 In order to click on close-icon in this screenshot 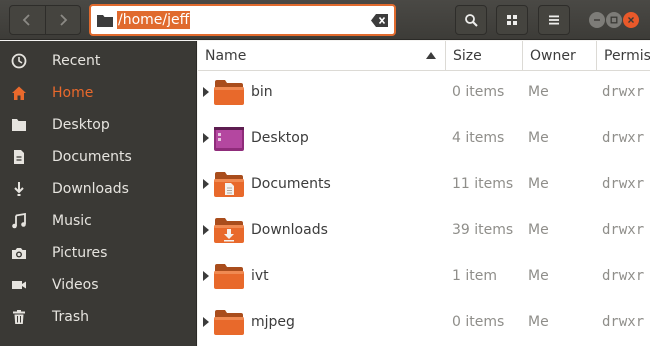, I will do `click(631, 20)`.